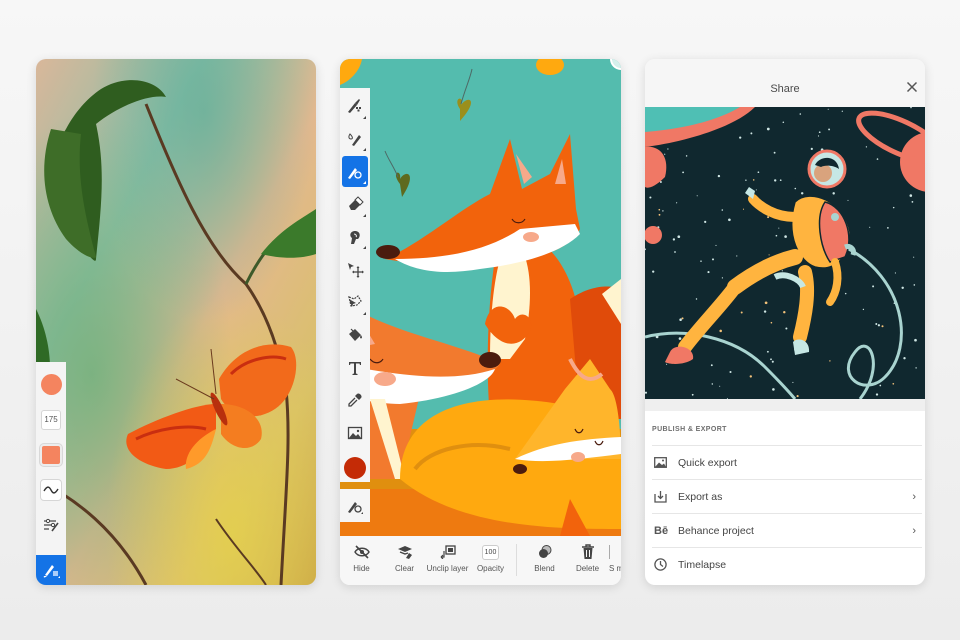 The image size is (960, 640). What do you see at coordinates (615, 557) in the screenshot?
I see `more-actions-button: S m` at bounding box center [615, 557].